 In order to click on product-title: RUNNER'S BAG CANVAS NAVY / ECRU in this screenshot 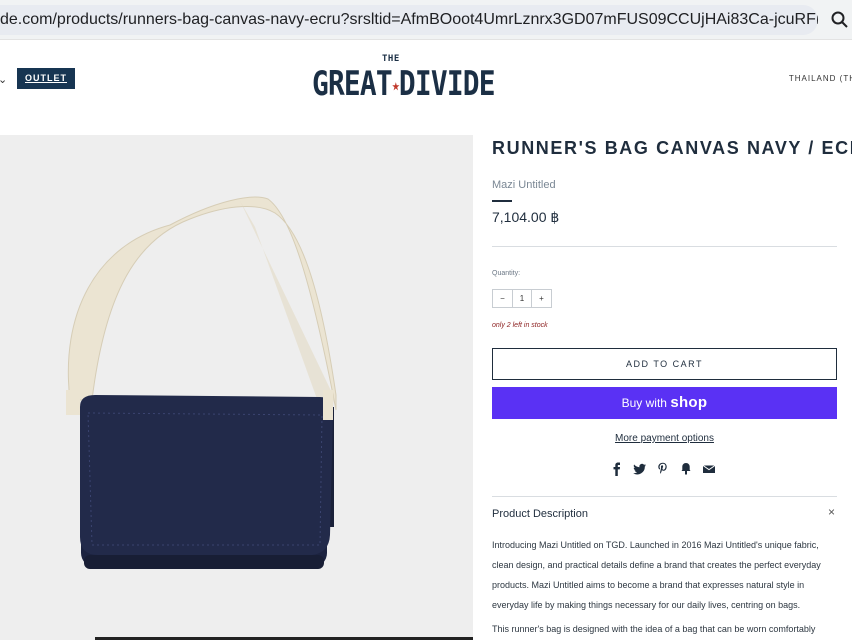, I will do `click(672, 148)`.